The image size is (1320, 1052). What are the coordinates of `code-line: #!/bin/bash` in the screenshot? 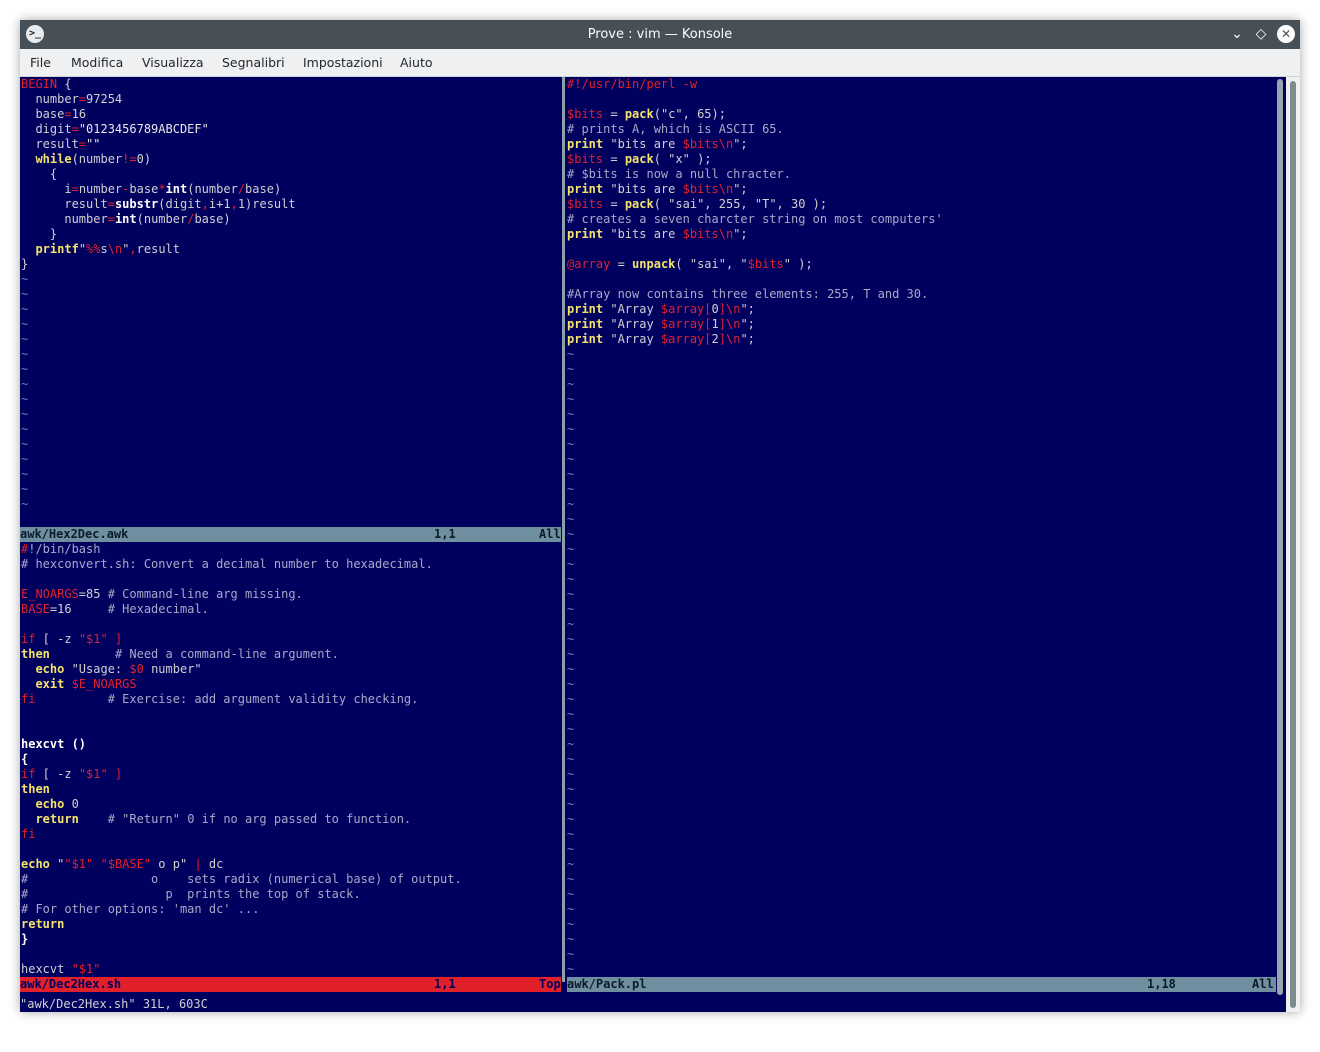 It's located at (291, 549).